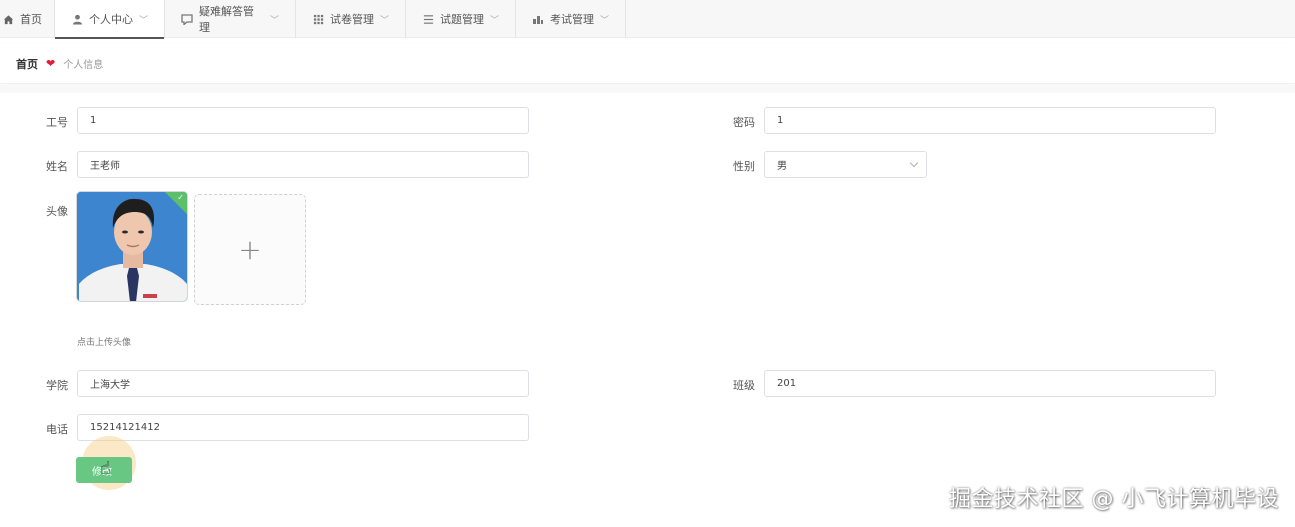 This screenshot has height=527, width=1295. I want to click on nav-item-exams: 考试管理 ﹀, so click(571, 19).